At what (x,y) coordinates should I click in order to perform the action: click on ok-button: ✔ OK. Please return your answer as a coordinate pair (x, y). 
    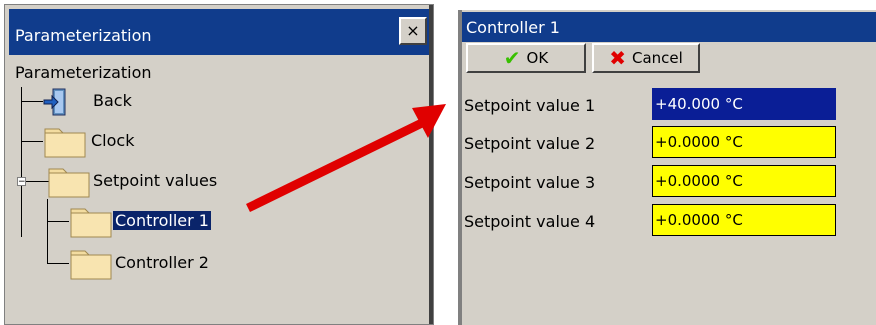
    Looking at the image, I should click on (526, 58).